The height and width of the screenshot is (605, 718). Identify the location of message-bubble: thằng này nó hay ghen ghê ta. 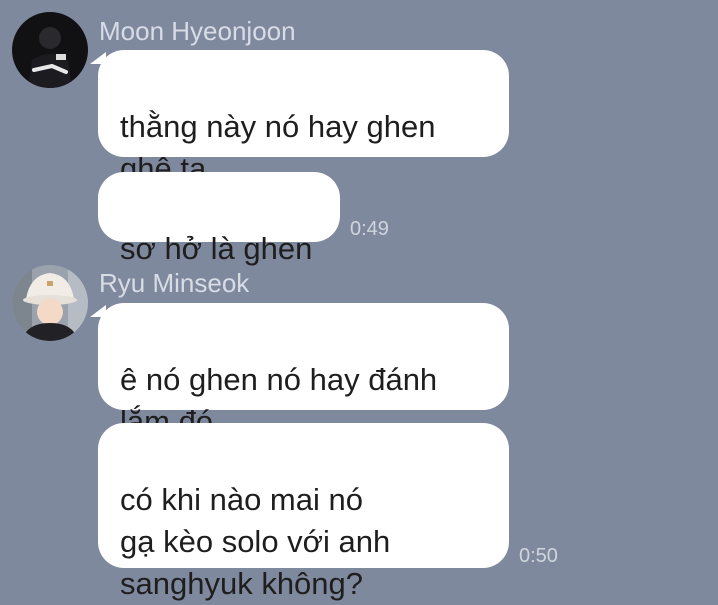
(303, 118).